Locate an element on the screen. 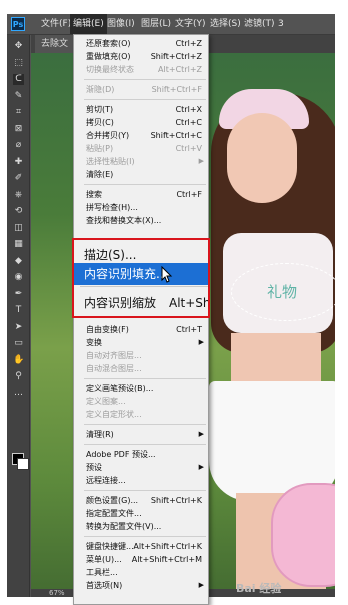 This screenshot has width=348, height=605. menu-item: 合并拷贝(Y) Shift+Ctrl+C is located at coordinates (141, 135).